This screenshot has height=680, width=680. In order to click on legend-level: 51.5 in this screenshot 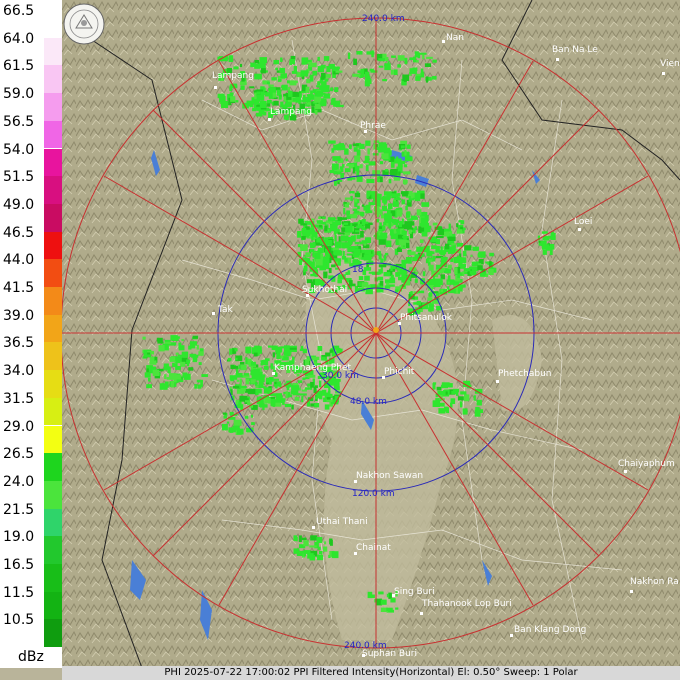, I will do `click(31, 186)`.